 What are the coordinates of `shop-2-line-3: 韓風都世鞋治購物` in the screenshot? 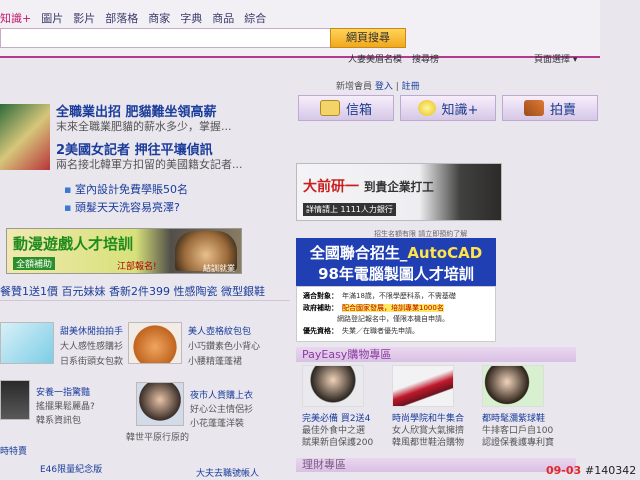 It's located at (428, 441).